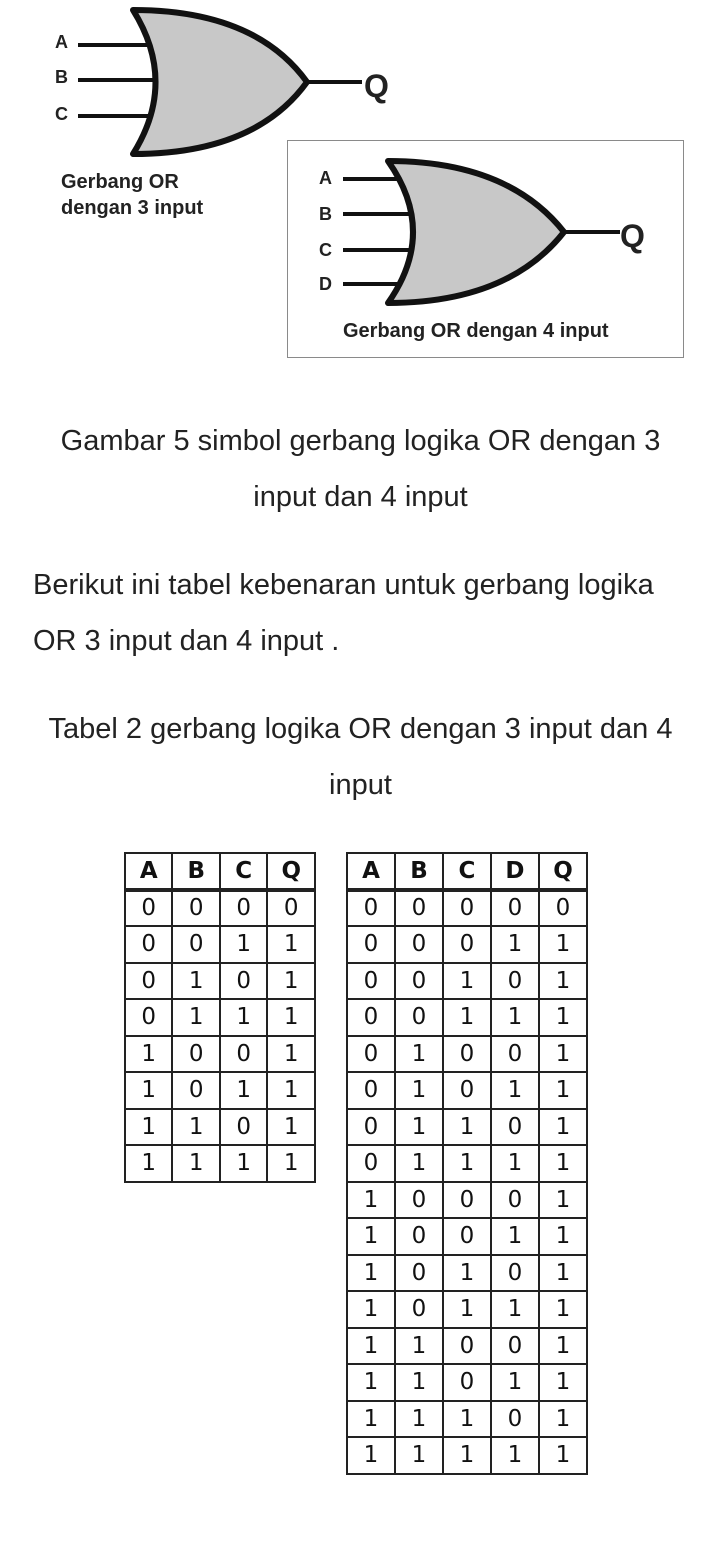  I want to click on gate3-input-c: C, so click(61, 114).